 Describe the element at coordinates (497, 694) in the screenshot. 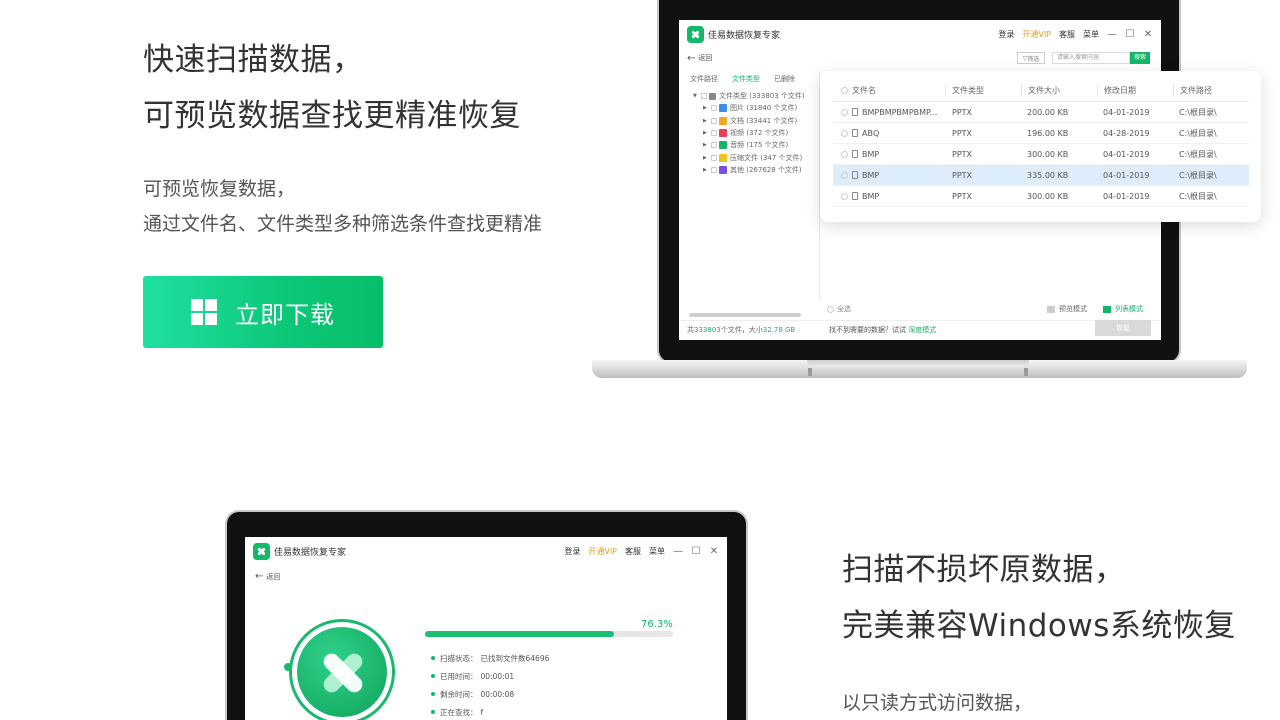

I see `scan-detail-value: 00:00:08` at that location.